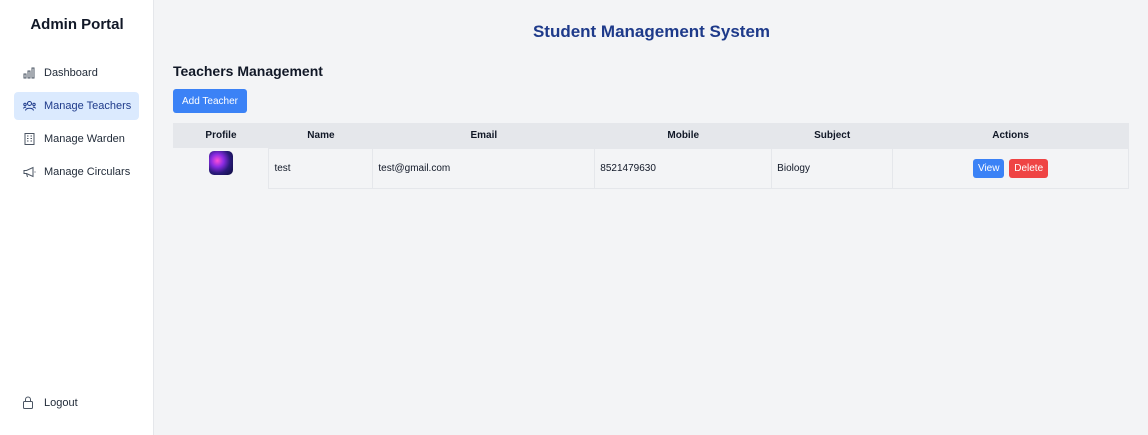 The width and height of the screenshot is (1148, 435). I want to click on logout-label: Logout, so click(61, 403).